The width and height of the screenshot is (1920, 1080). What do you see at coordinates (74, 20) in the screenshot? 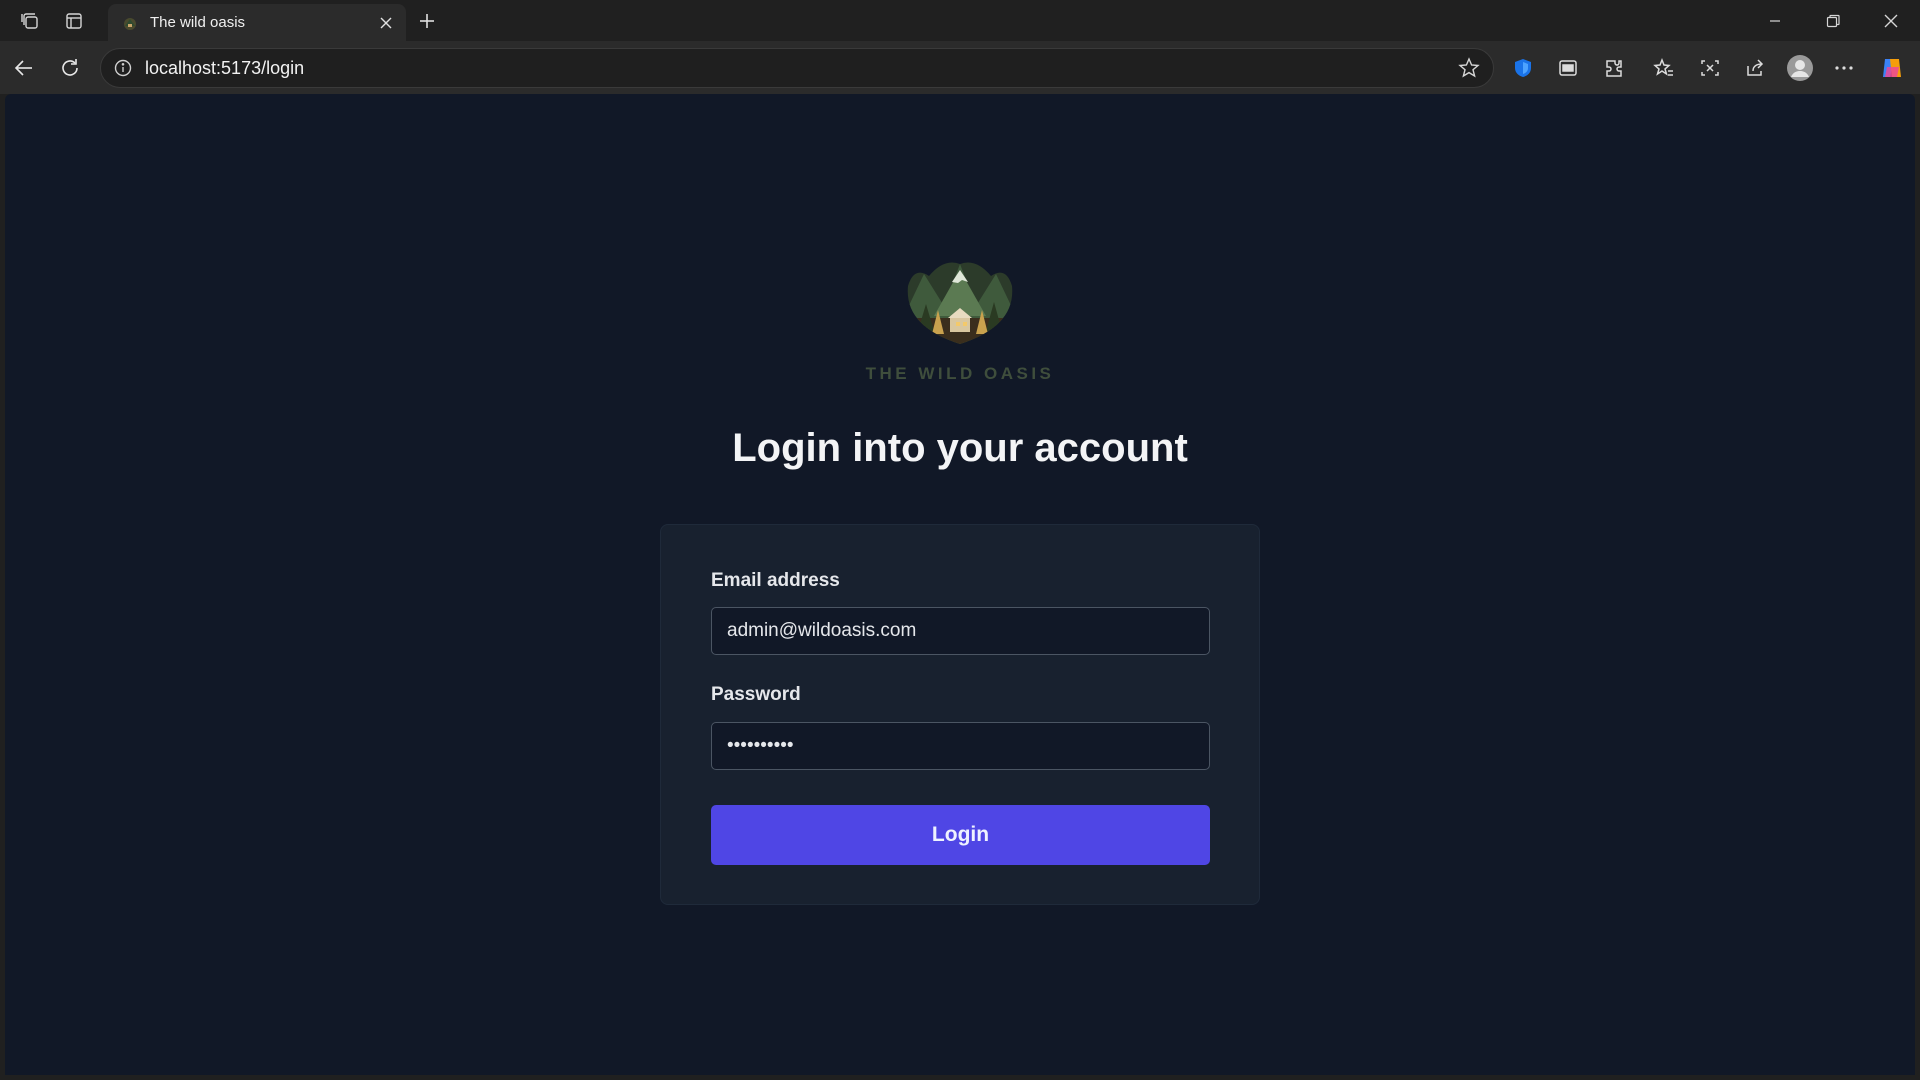
I see `vertical-tabs-icon` at bounding box center [74, 20].